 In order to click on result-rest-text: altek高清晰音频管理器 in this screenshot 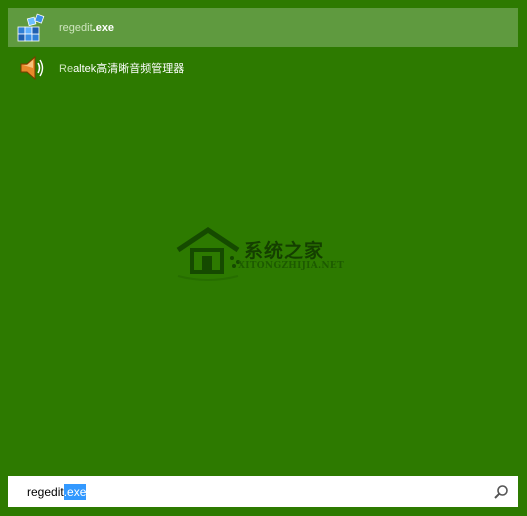, I will do `click(129, 68)`.